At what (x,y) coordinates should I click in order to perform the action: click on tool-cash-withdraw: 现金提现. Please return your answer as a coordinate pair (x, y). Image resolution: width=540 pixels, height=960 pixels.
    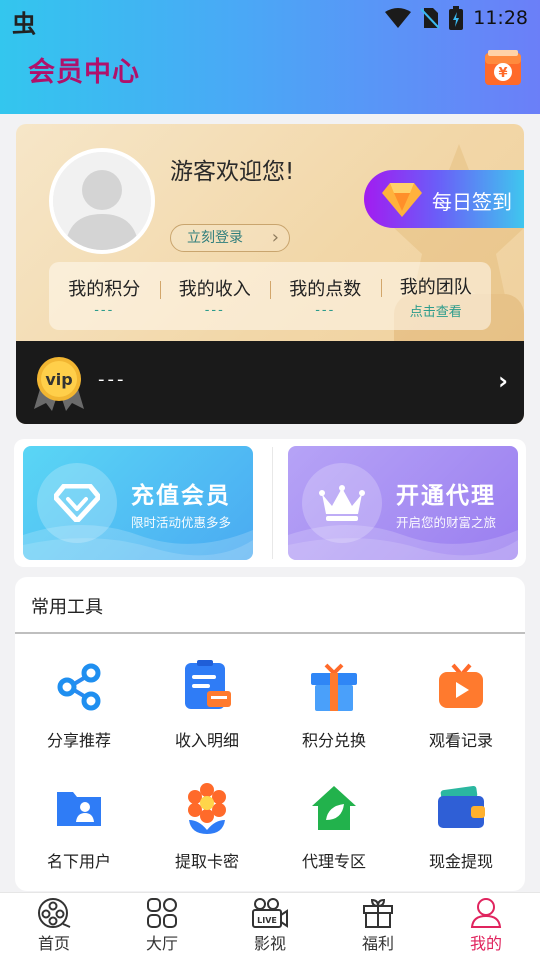
    Looking at the image, I should click on (461, 826).